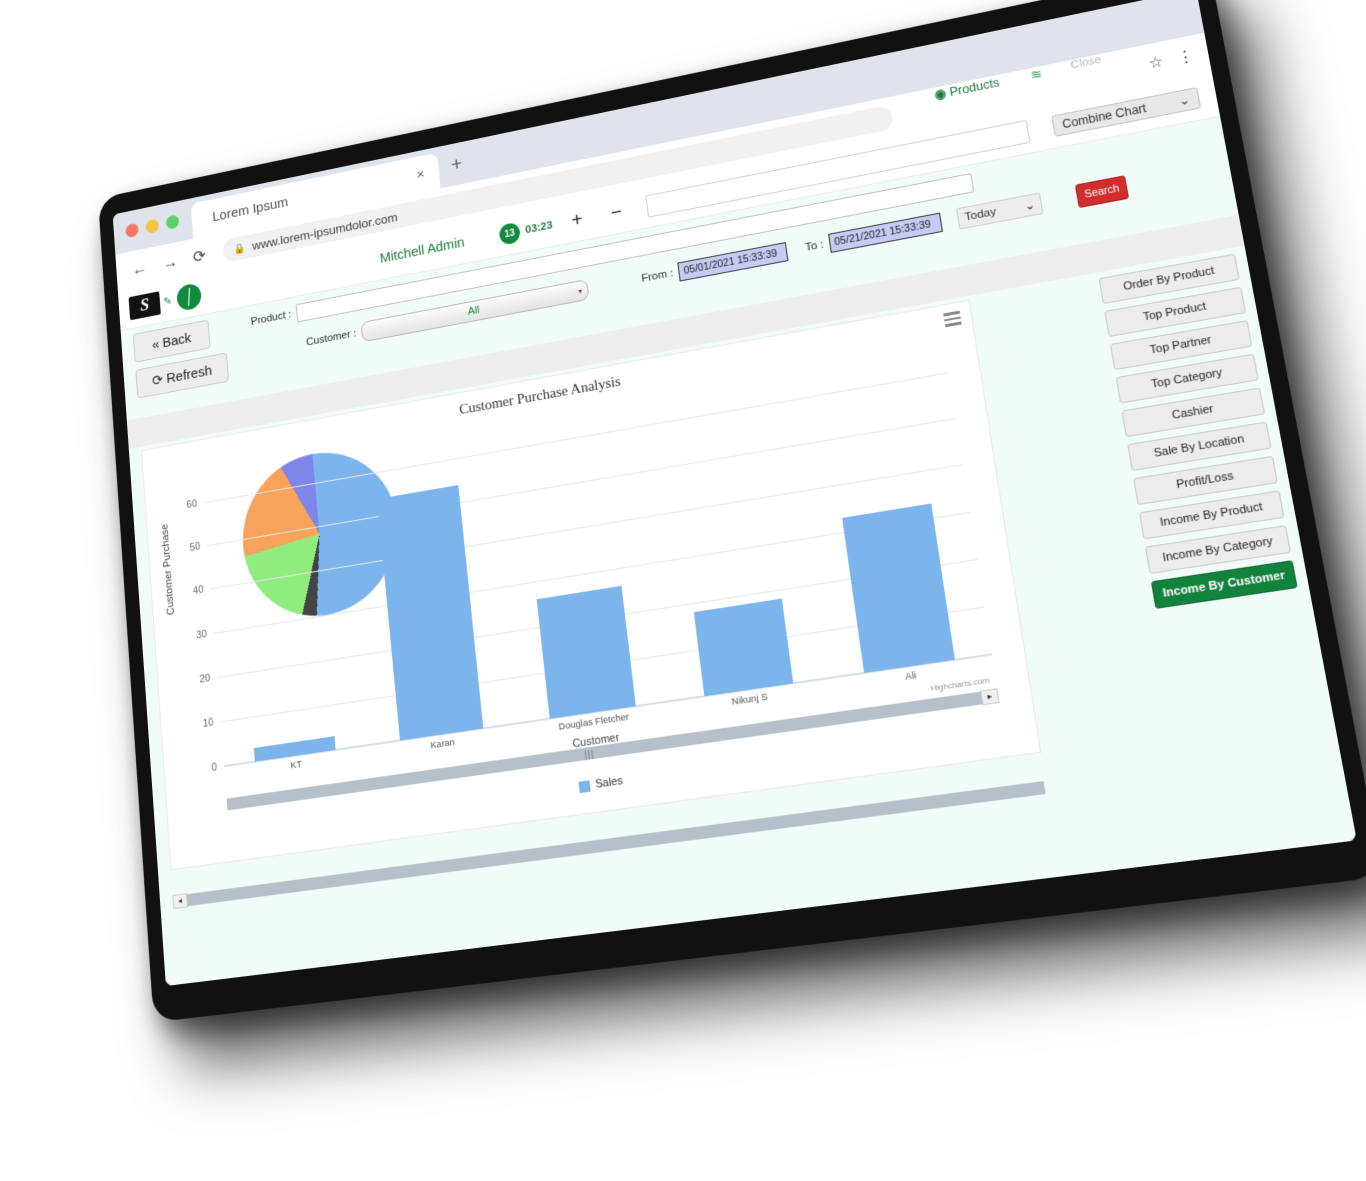 This screenshot has width=1366, height=1181. Describe the element at coordinates (420, 174) in the screenshot. I see `close-icon: ×` at that location.